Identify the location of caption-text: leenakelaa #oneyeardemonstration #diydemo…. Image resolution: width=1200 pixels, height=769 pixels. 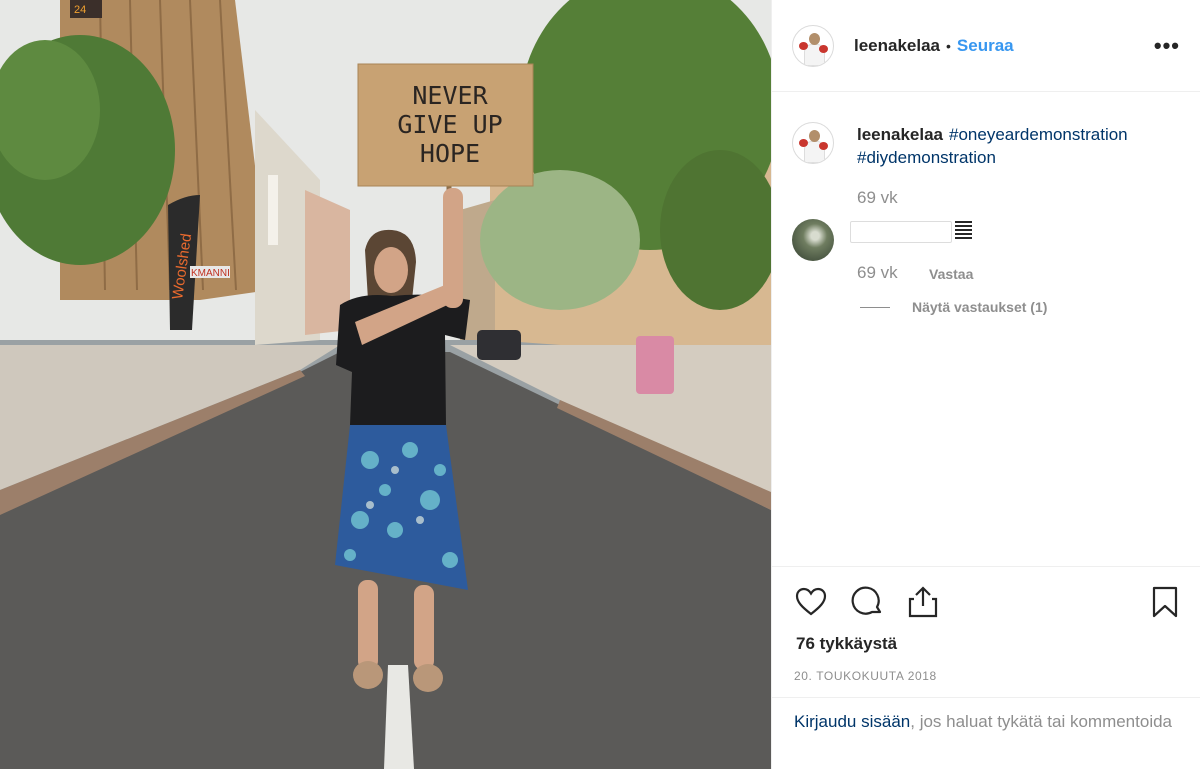
(1017, 146).